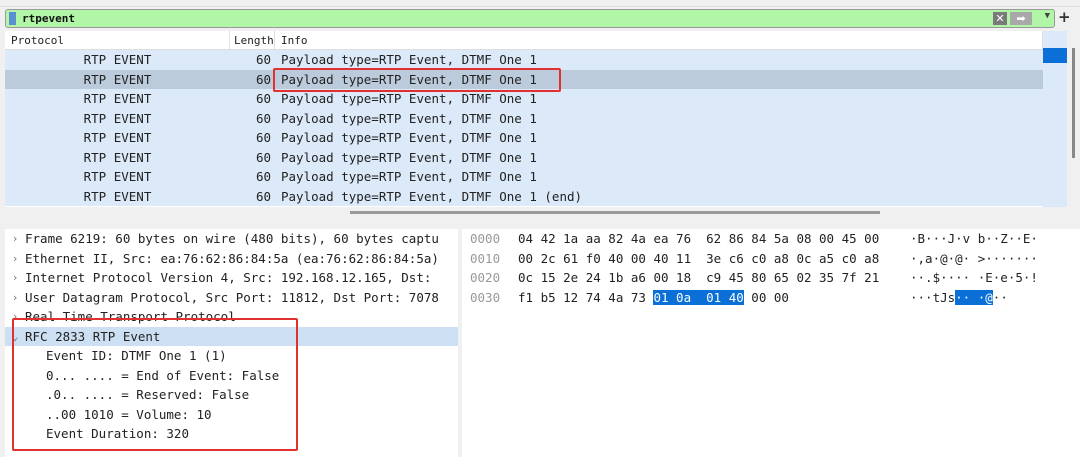 The height and width of the screenshot is (457, 1080). I want to click on display-filter-bar: ✕ ➡ ▼, so click(530, 18).